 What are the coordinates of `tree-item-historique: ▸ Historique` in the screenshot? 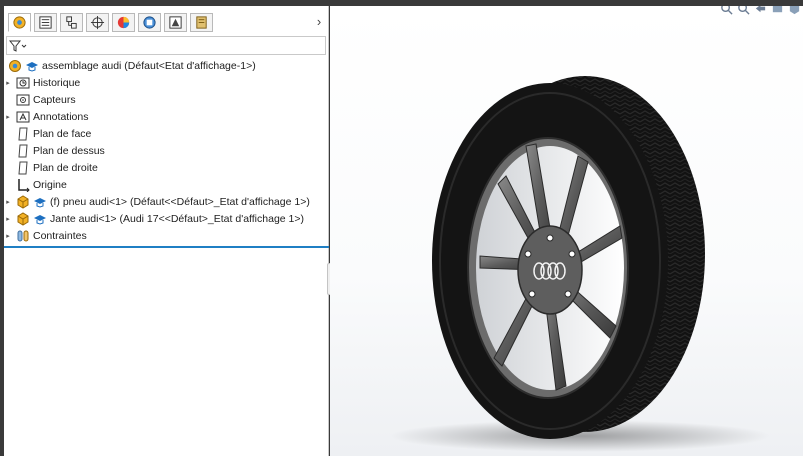 It's located at (166, 82).